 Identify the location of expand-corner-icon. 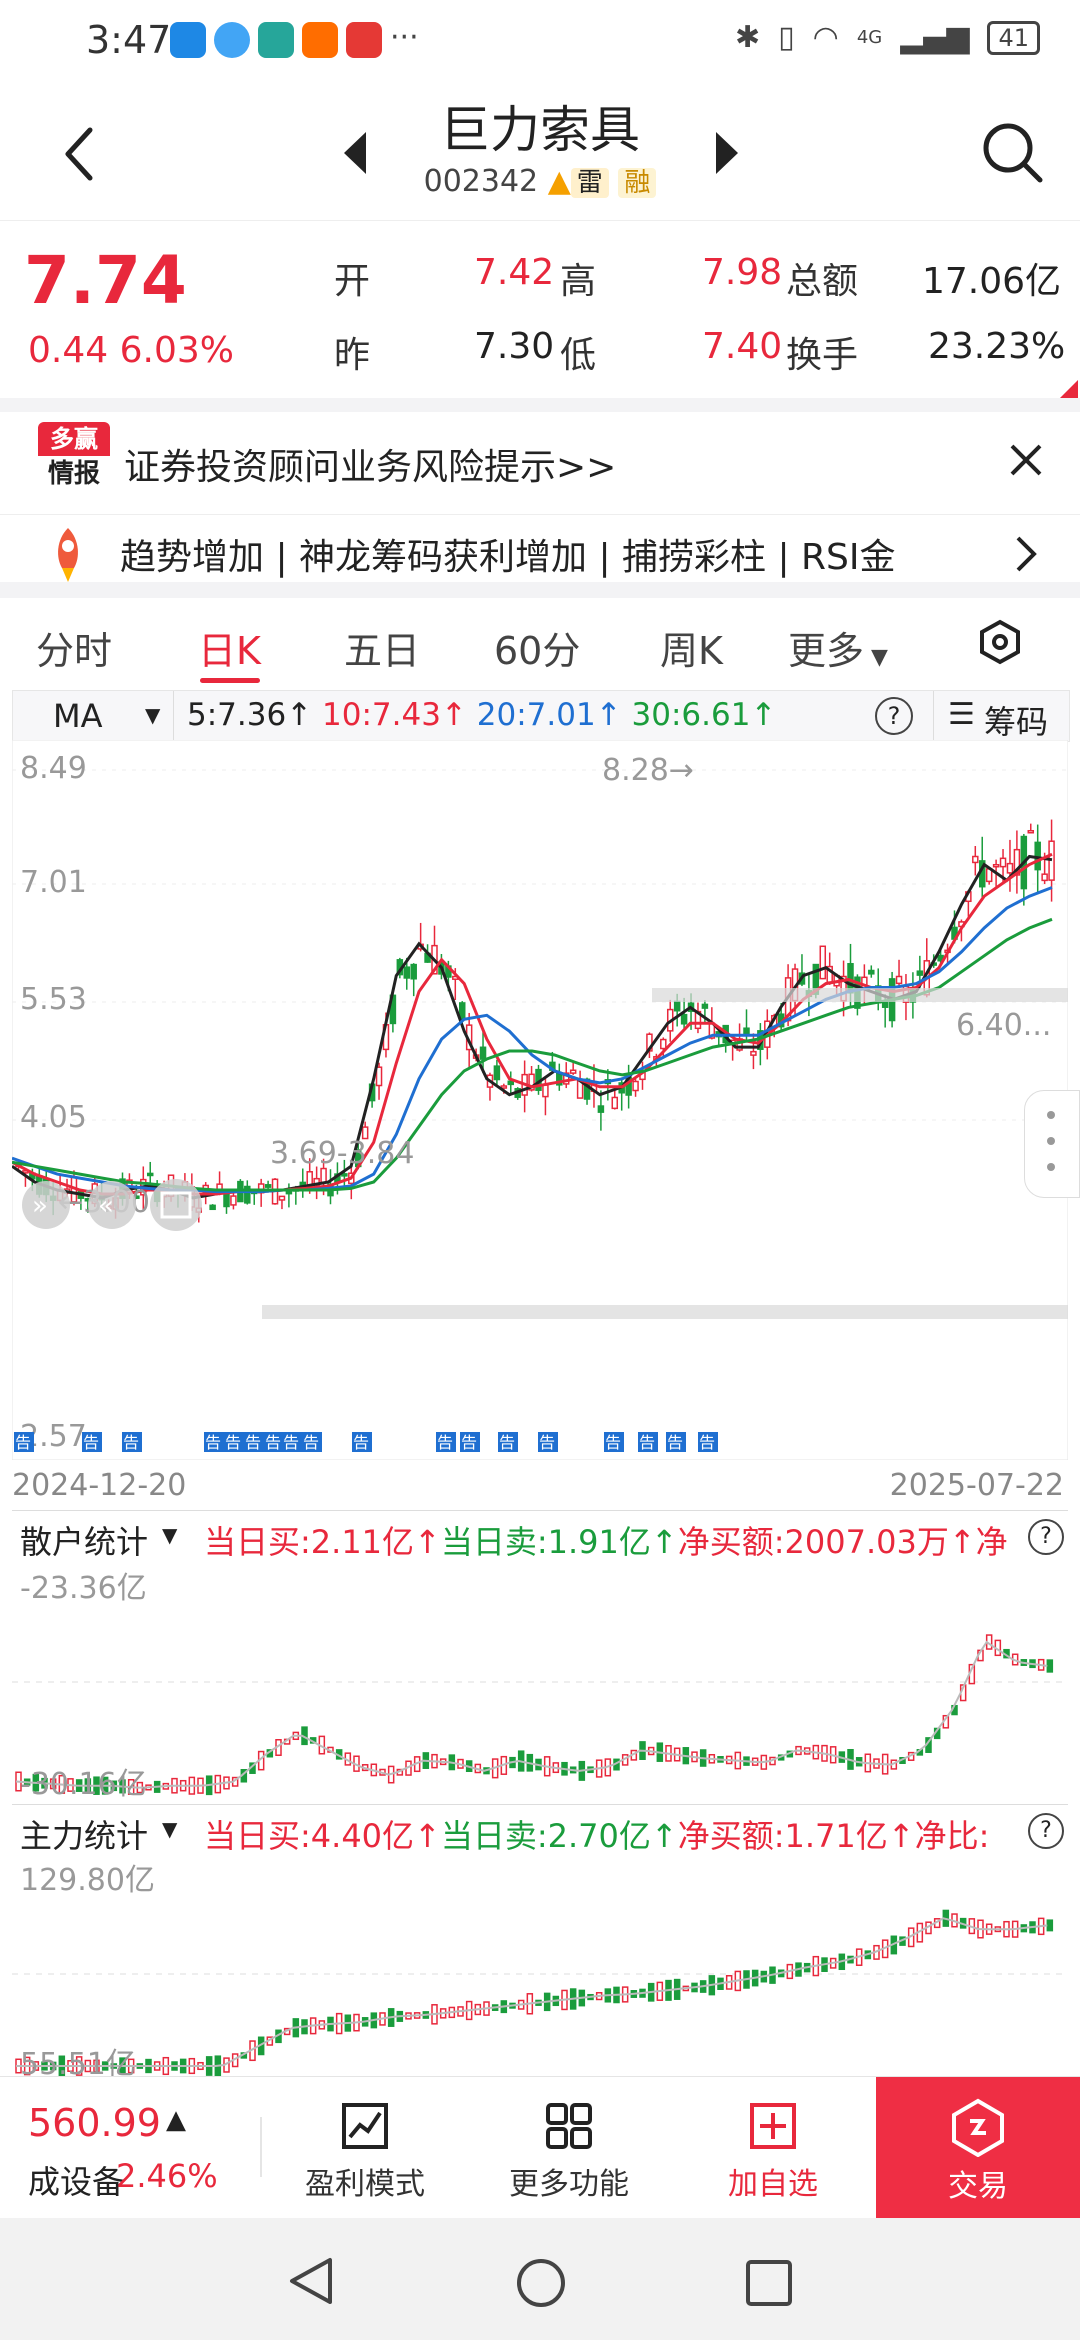
(1069, 389).